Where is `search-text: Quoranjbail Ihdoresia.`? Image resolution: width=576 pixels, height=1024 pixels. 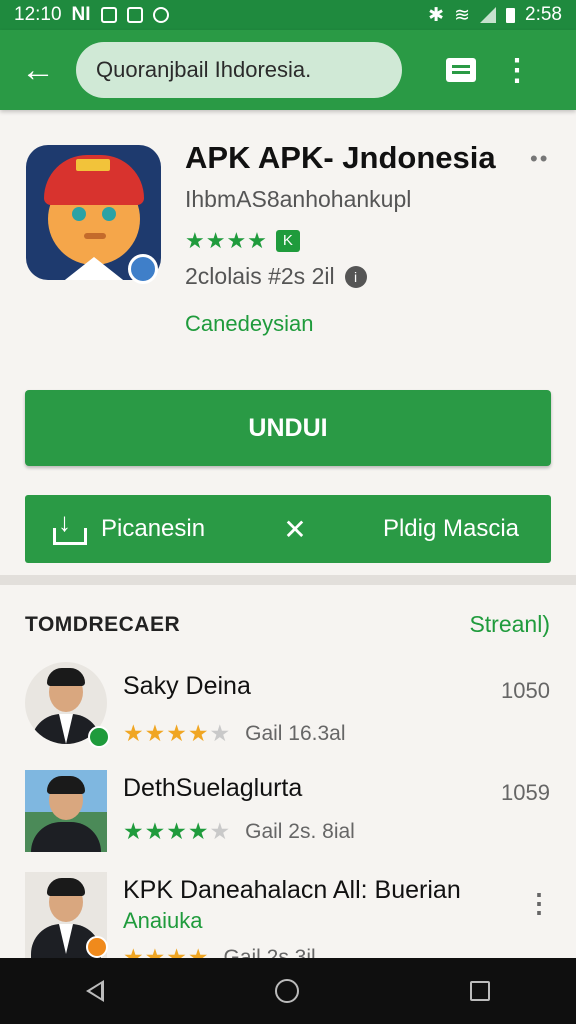
search-text: Quoranjbail Ihdoresia. is located at coordinates (204, 69).